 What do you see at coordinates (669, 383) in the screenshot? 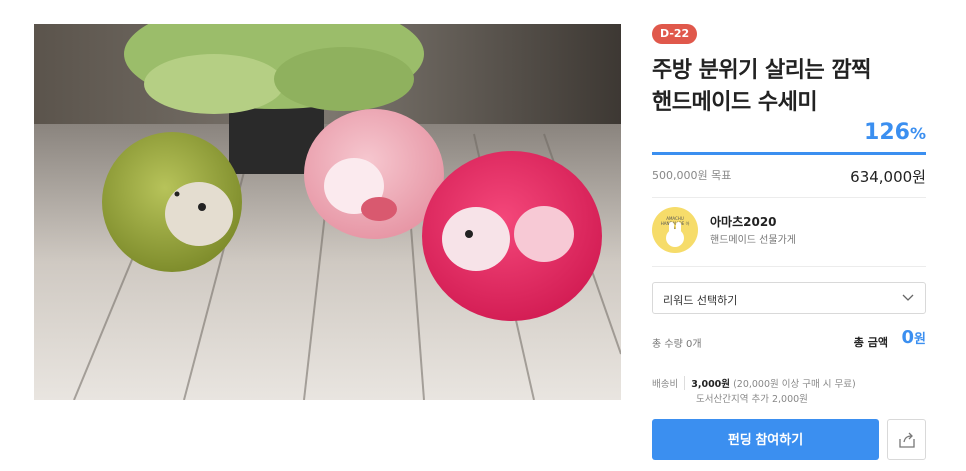
I see `shipping-label: 배송비` at bounding box center [669, 383].